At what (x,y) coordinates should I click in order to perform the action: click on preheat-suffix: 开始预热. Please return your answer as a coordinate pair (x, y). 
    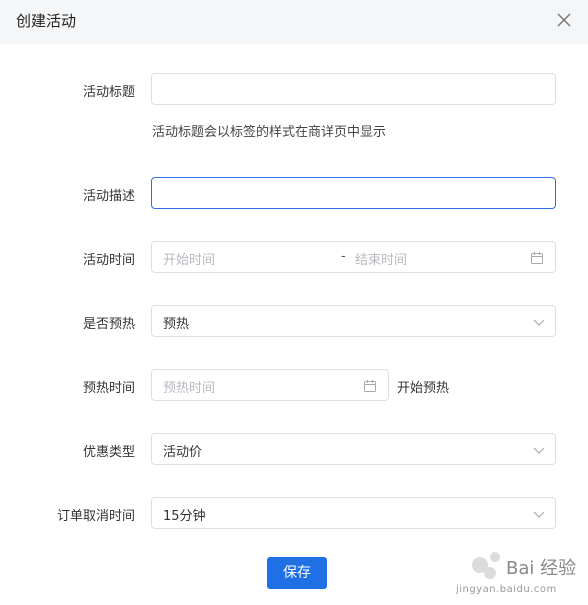
    Looking at the image, I should click on (423, 388).